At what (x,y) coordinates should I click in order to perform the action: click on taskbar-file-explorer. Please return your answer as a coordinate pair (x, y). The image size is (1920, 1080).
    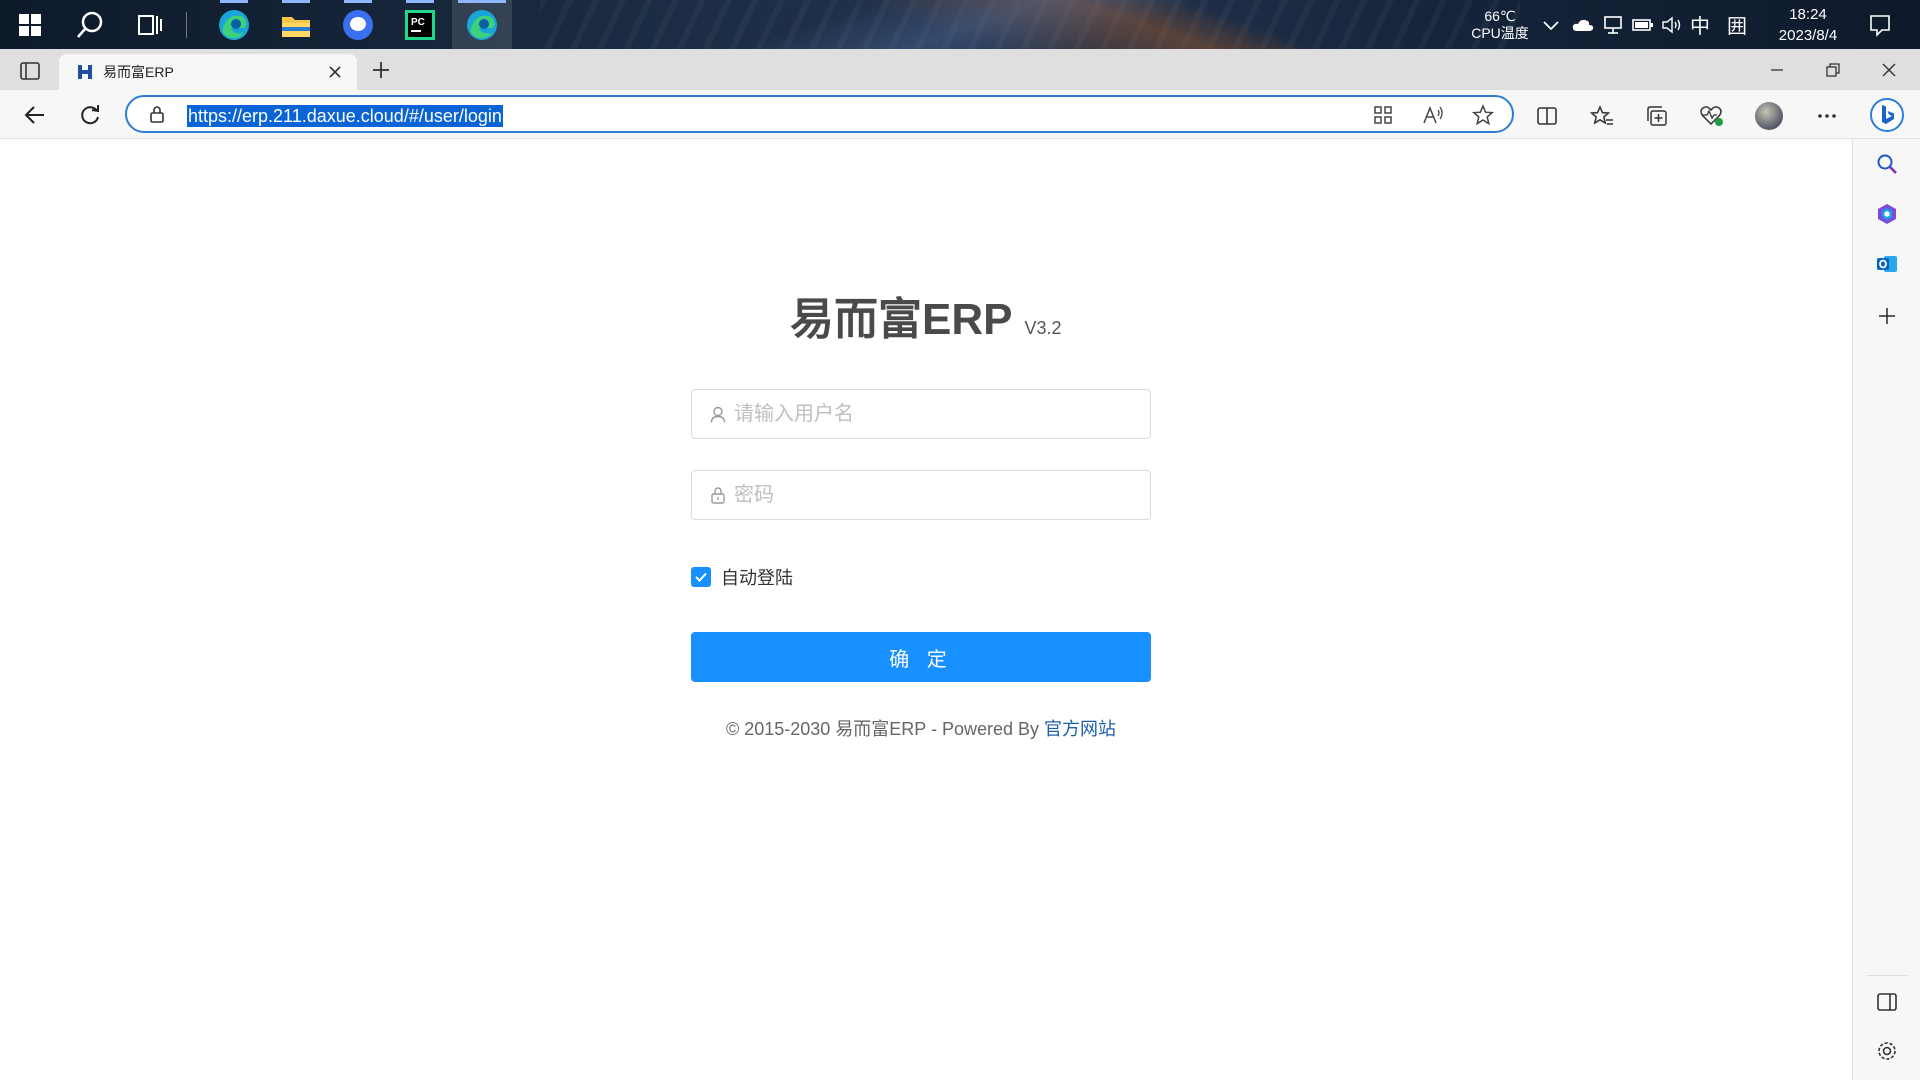
    Looking at the image, I should click on (296, 24).